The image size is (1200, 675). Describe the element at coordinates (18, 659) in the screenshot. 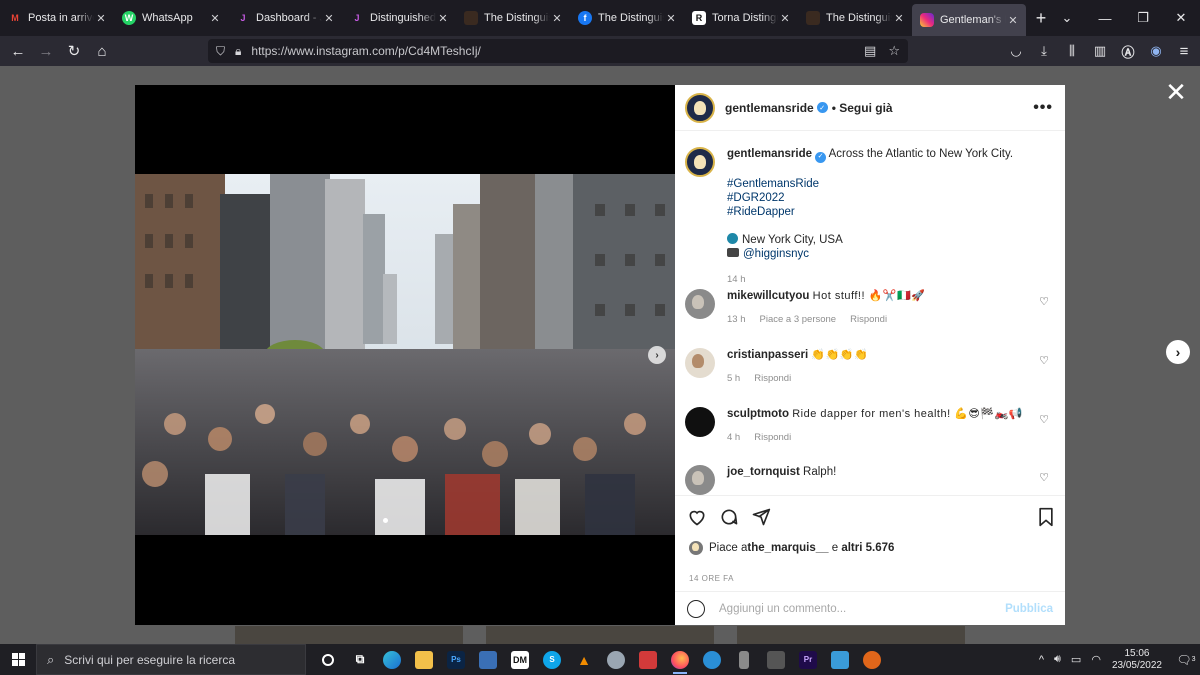

I see `windows-start-icon` at that location.